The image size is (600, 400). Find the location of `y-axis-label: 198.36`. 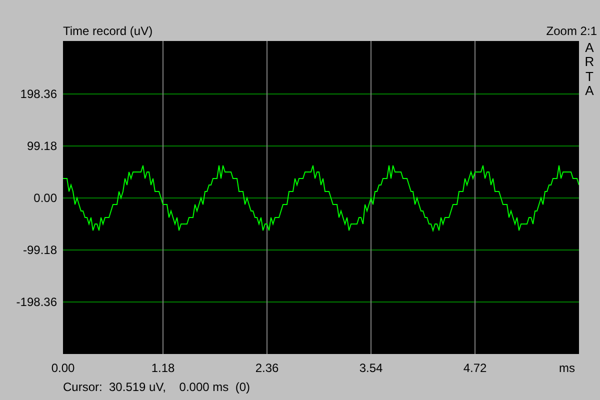

y-axis-label: 198.36 is located at coordinates (38, 94).